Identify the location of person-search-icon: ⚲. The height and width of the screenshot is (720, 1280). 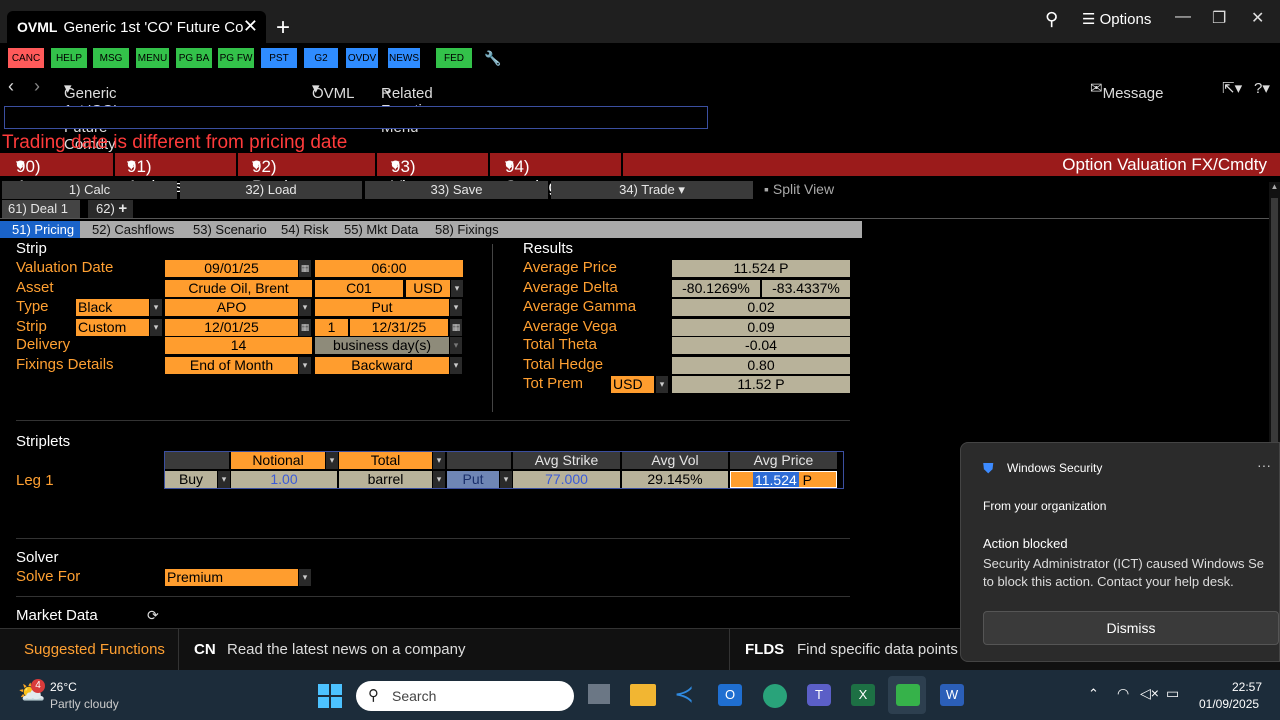
(1051, 19).